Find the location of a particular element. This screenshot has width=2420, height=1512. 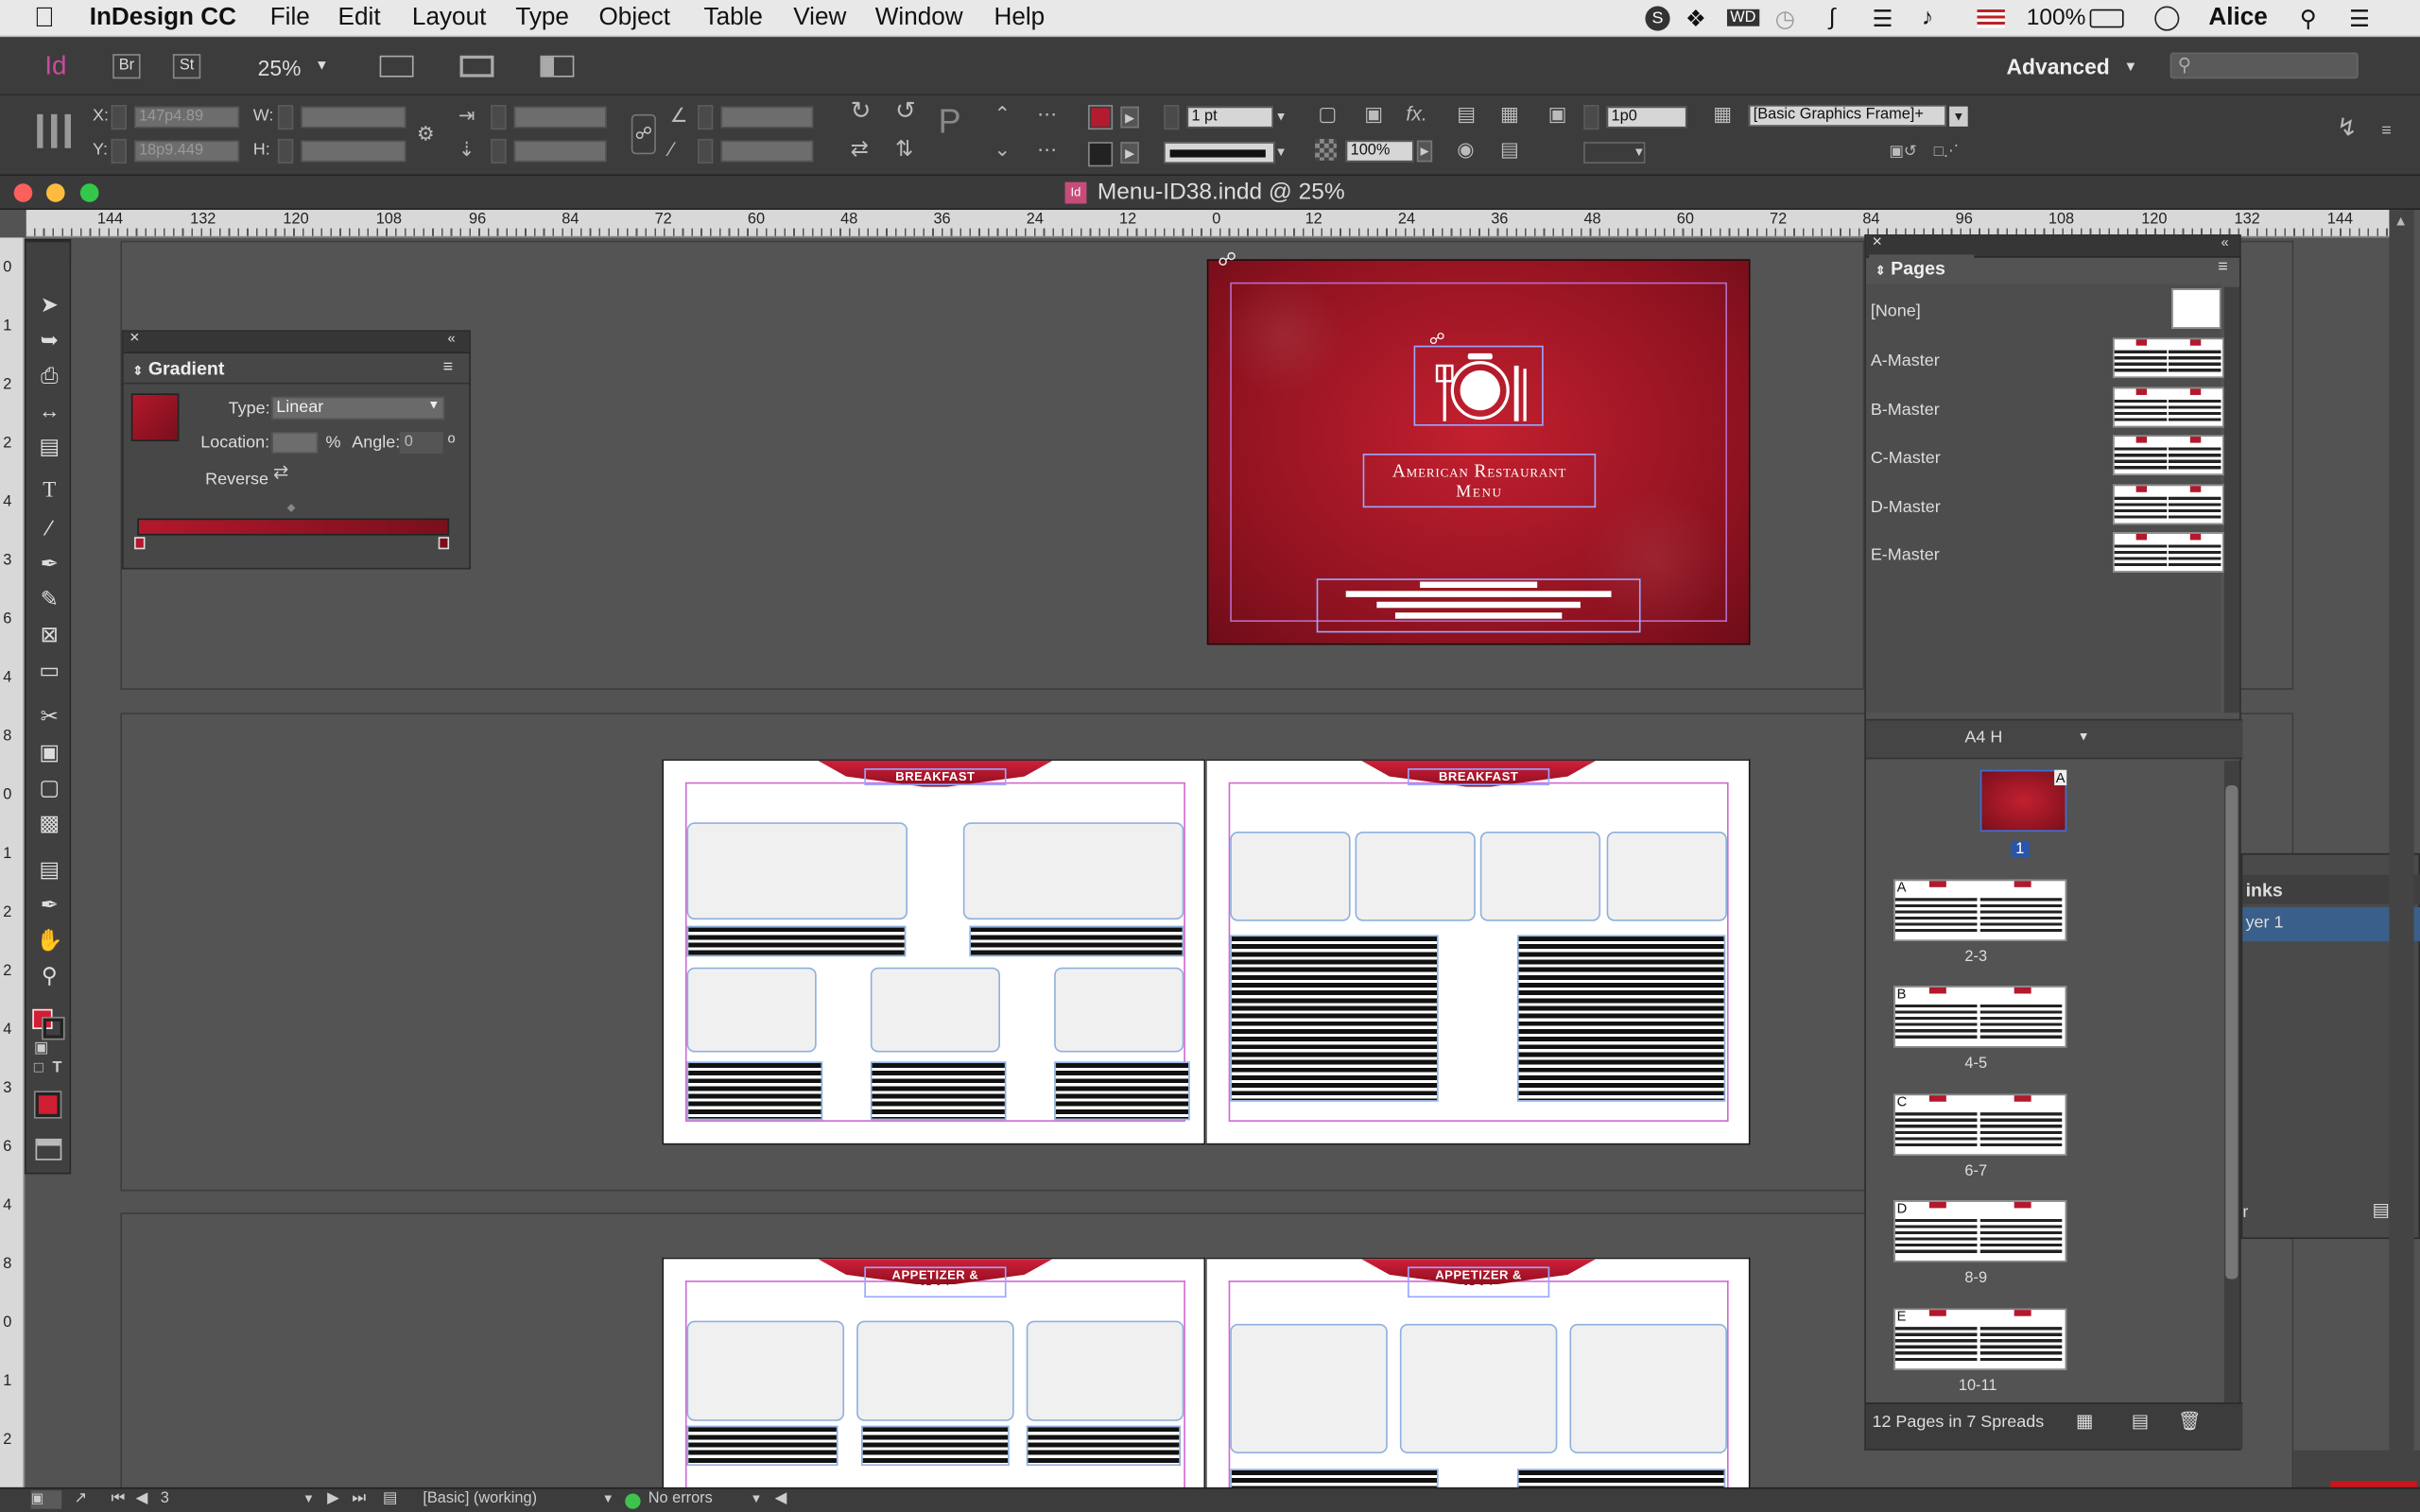

menu-table: Table is located at coordinates (733, 18).